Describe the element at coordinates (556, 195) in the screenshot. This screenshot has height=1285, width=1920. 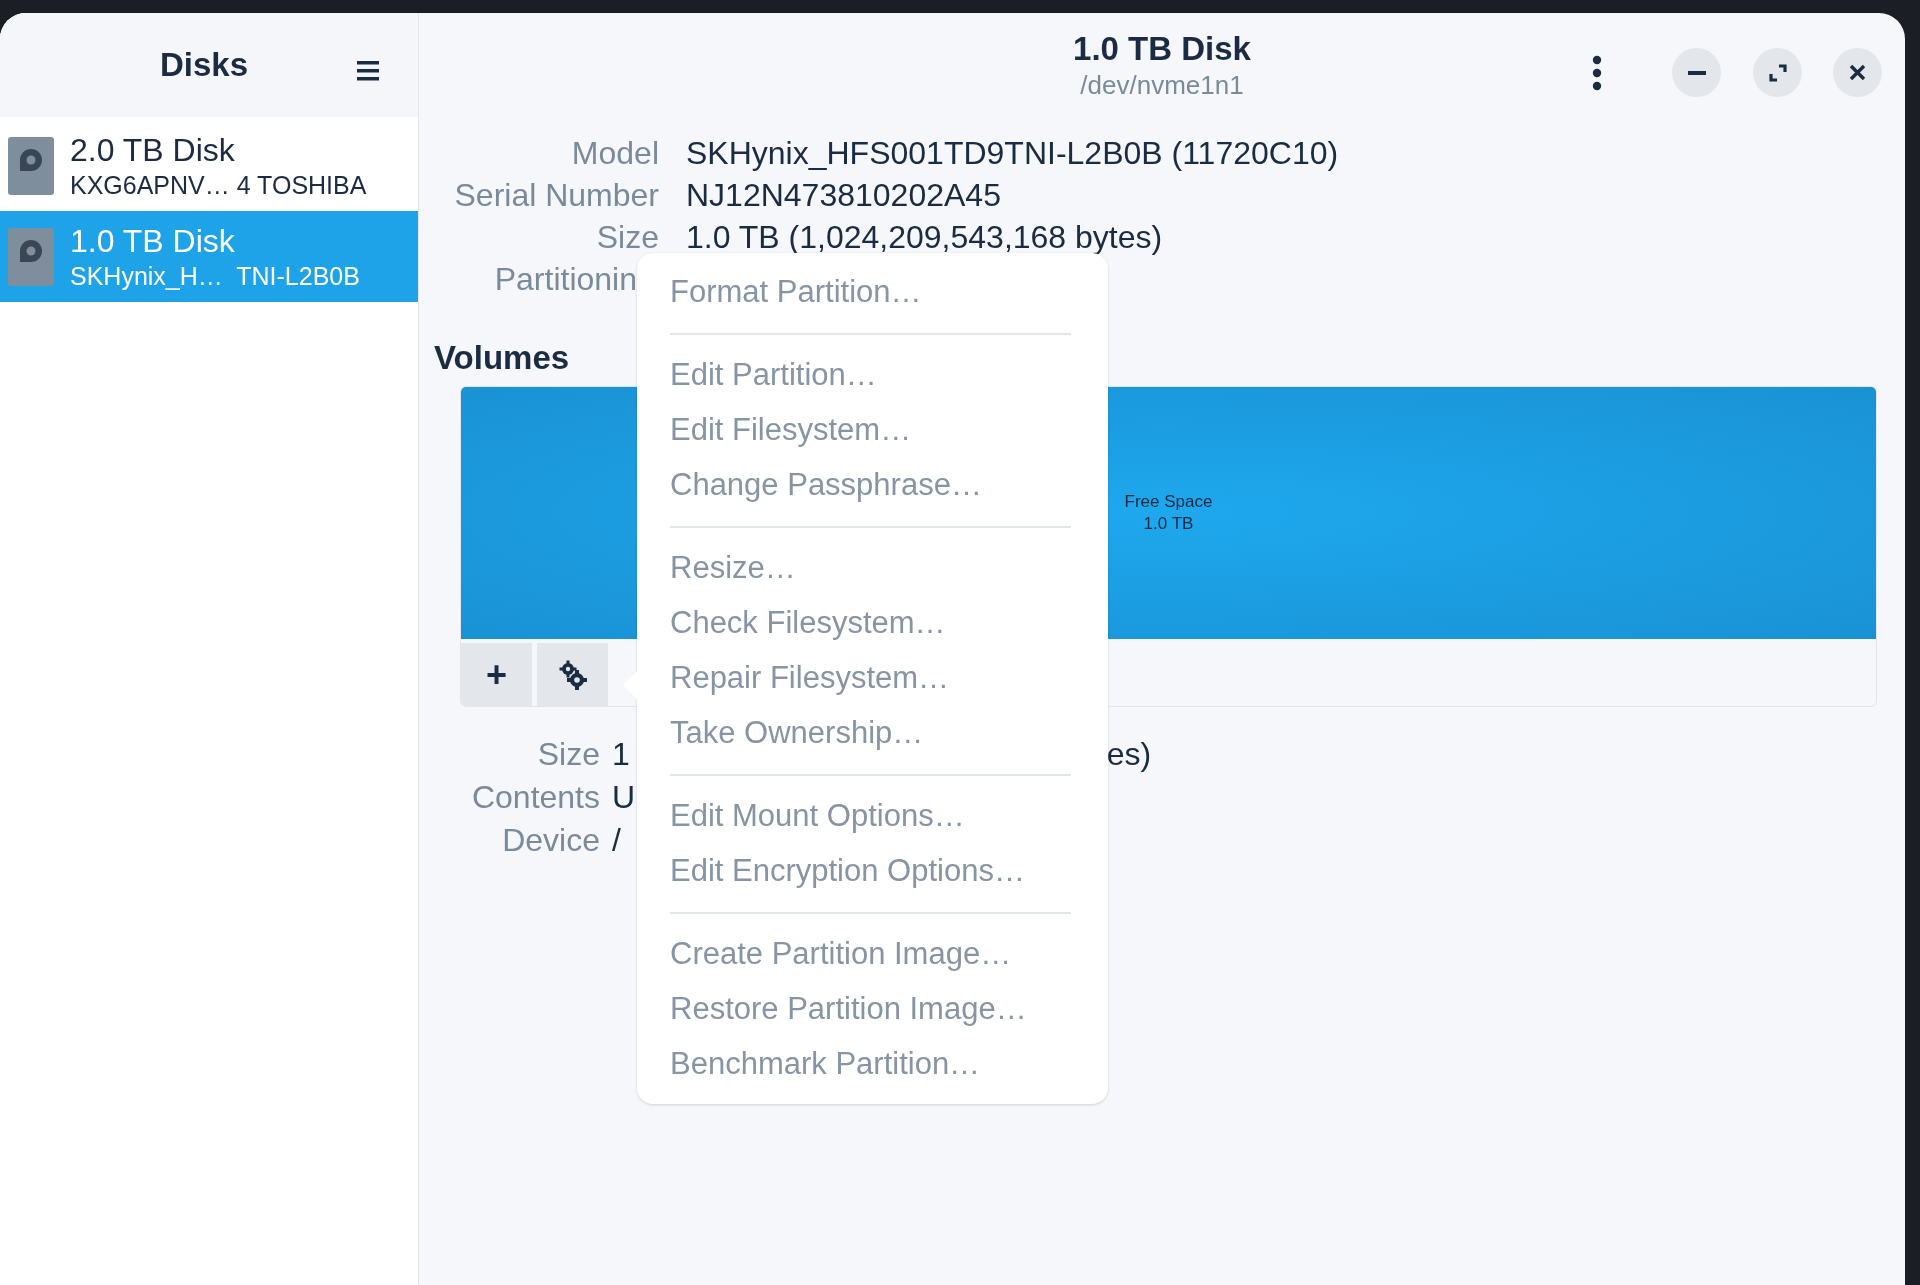
I see `field-label: Serial Number` at that location.